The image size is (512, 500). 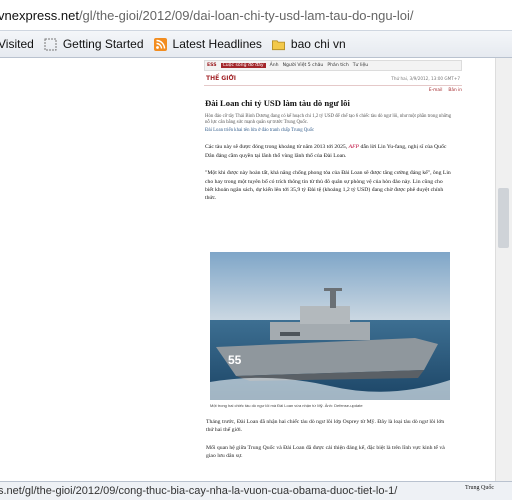 What do you see at coordinates (243, 65) in the screenshot?
I see `nav-item-1: Cuộc sống đó đây` at bounding box center [243, 65].